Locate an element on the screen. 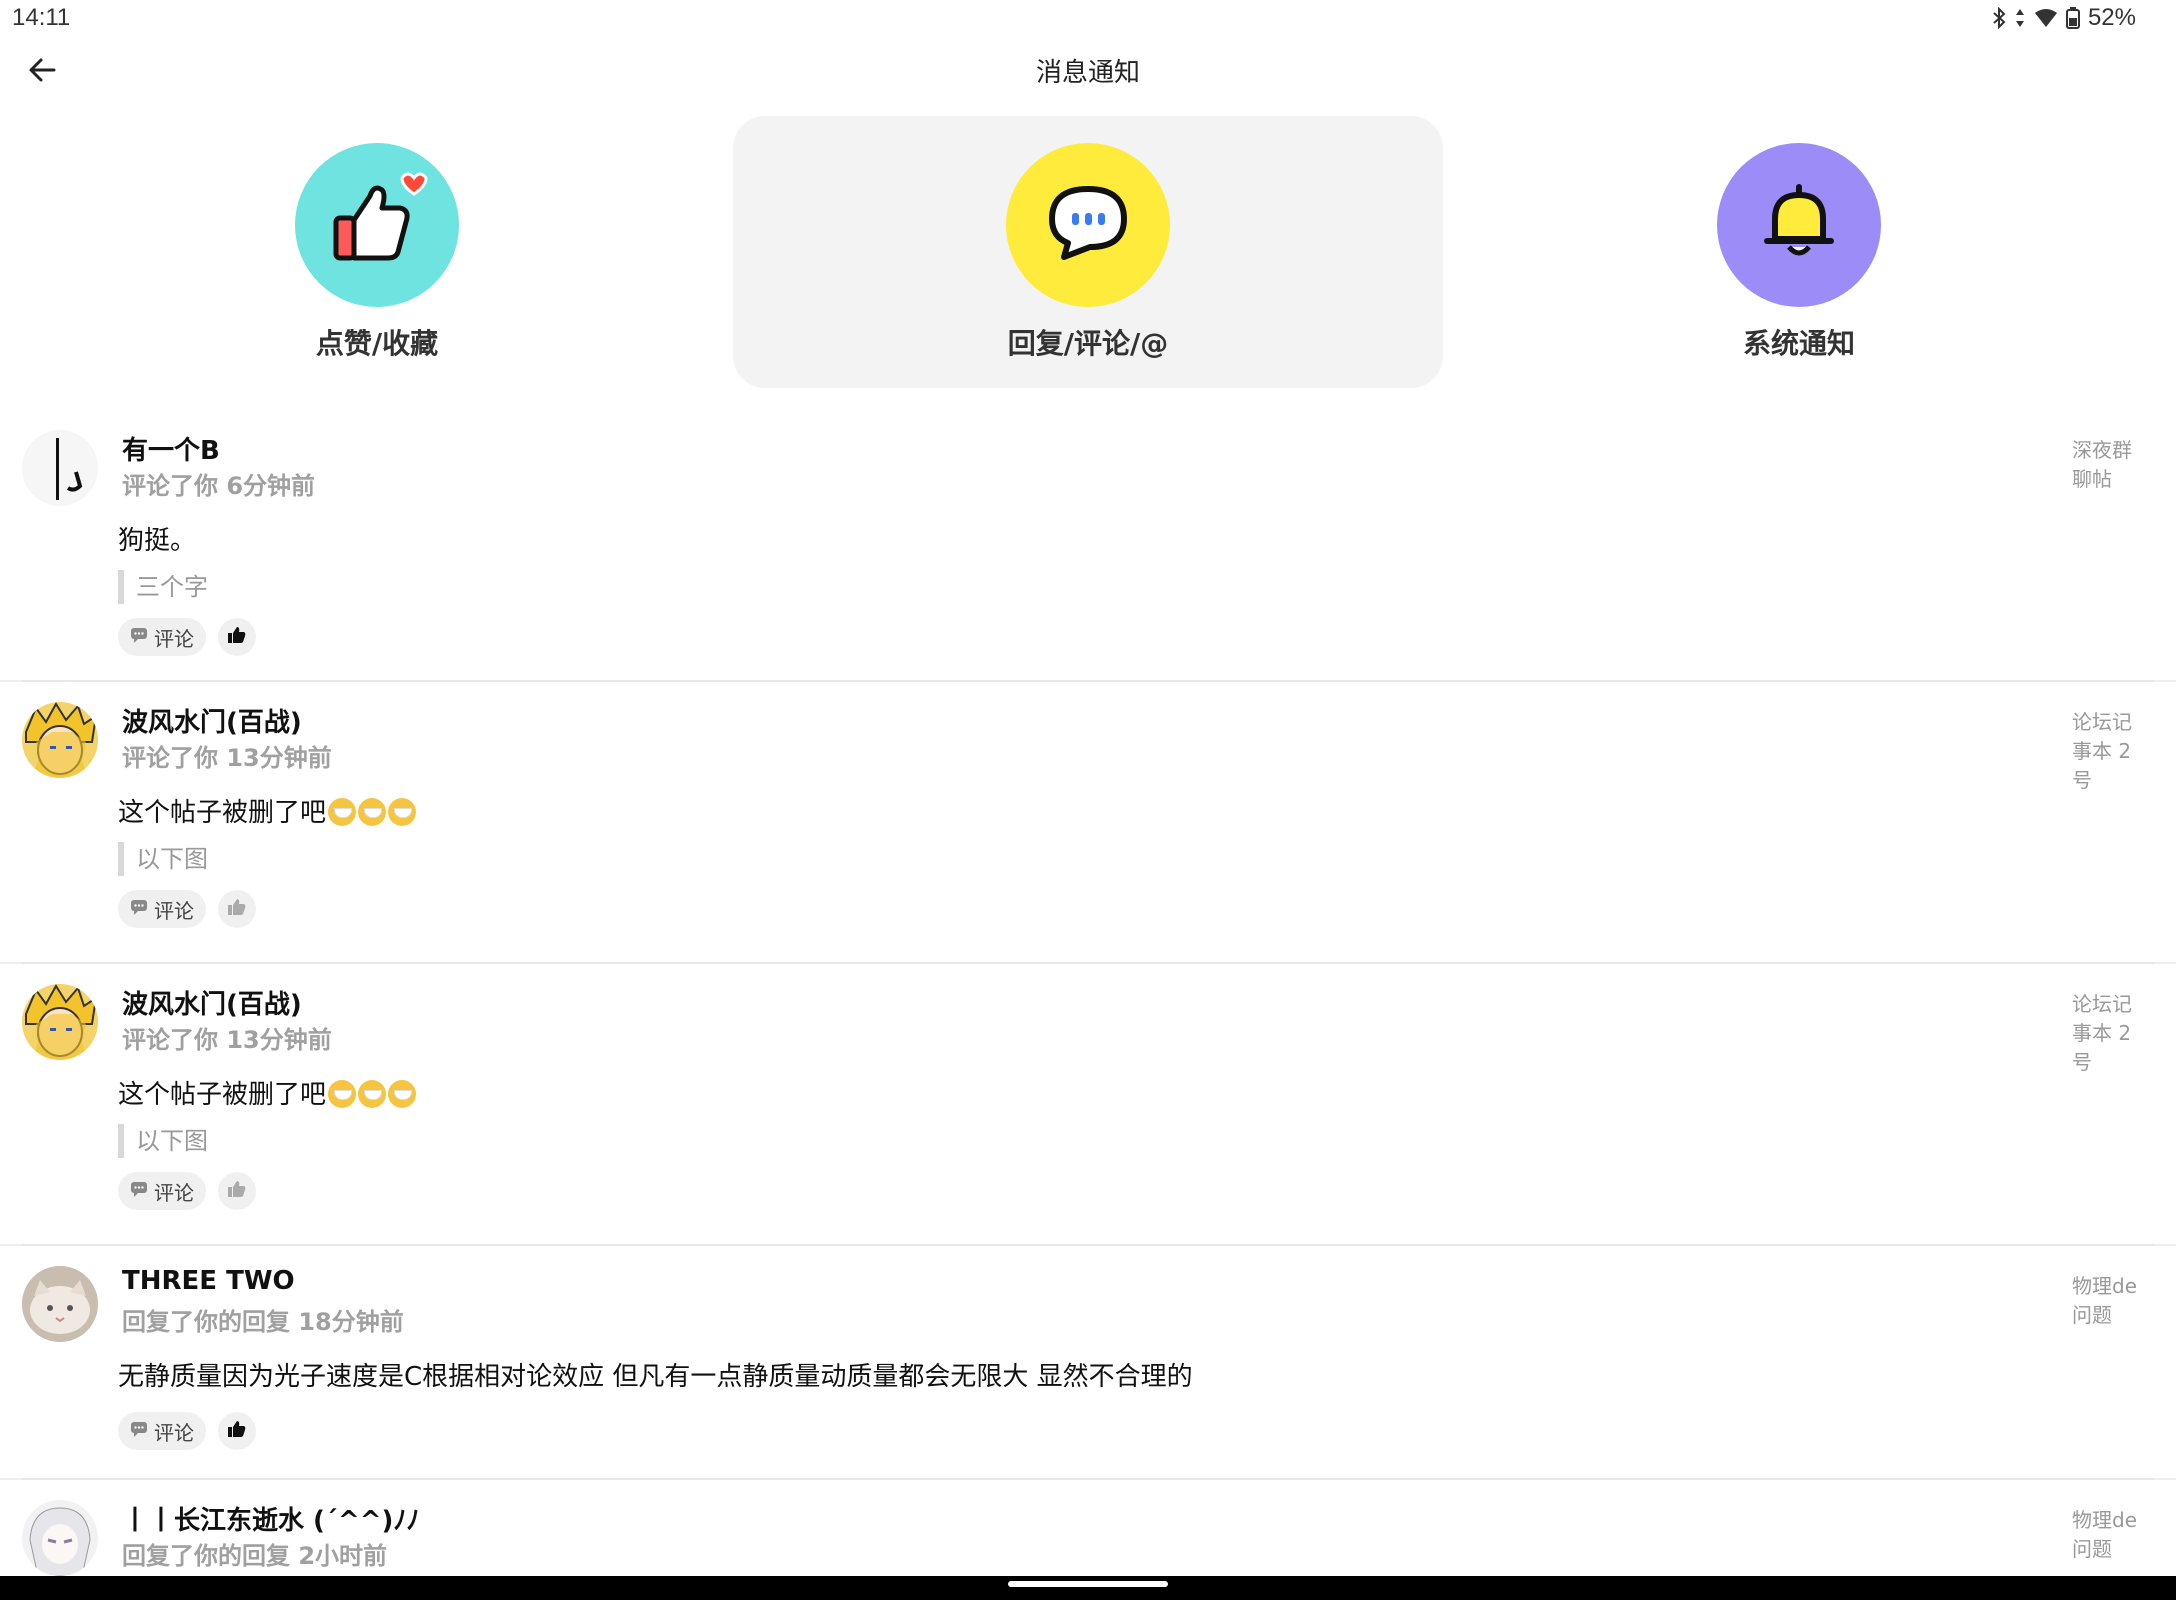  user-name: 有一个B is located at coordinates (171, 448).